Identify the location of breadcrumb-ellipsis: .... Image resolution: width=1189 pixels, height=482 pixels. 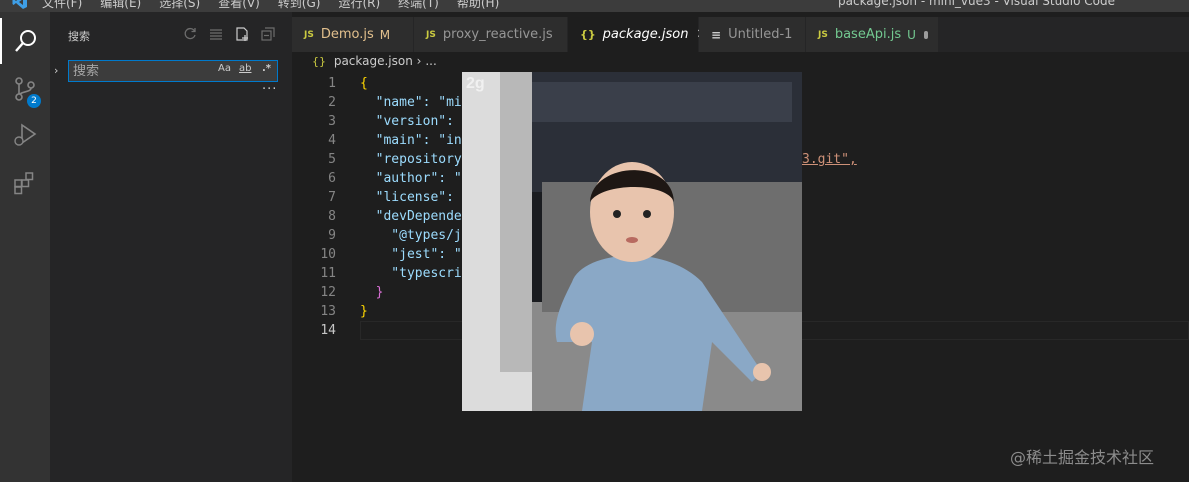
(430, 61).